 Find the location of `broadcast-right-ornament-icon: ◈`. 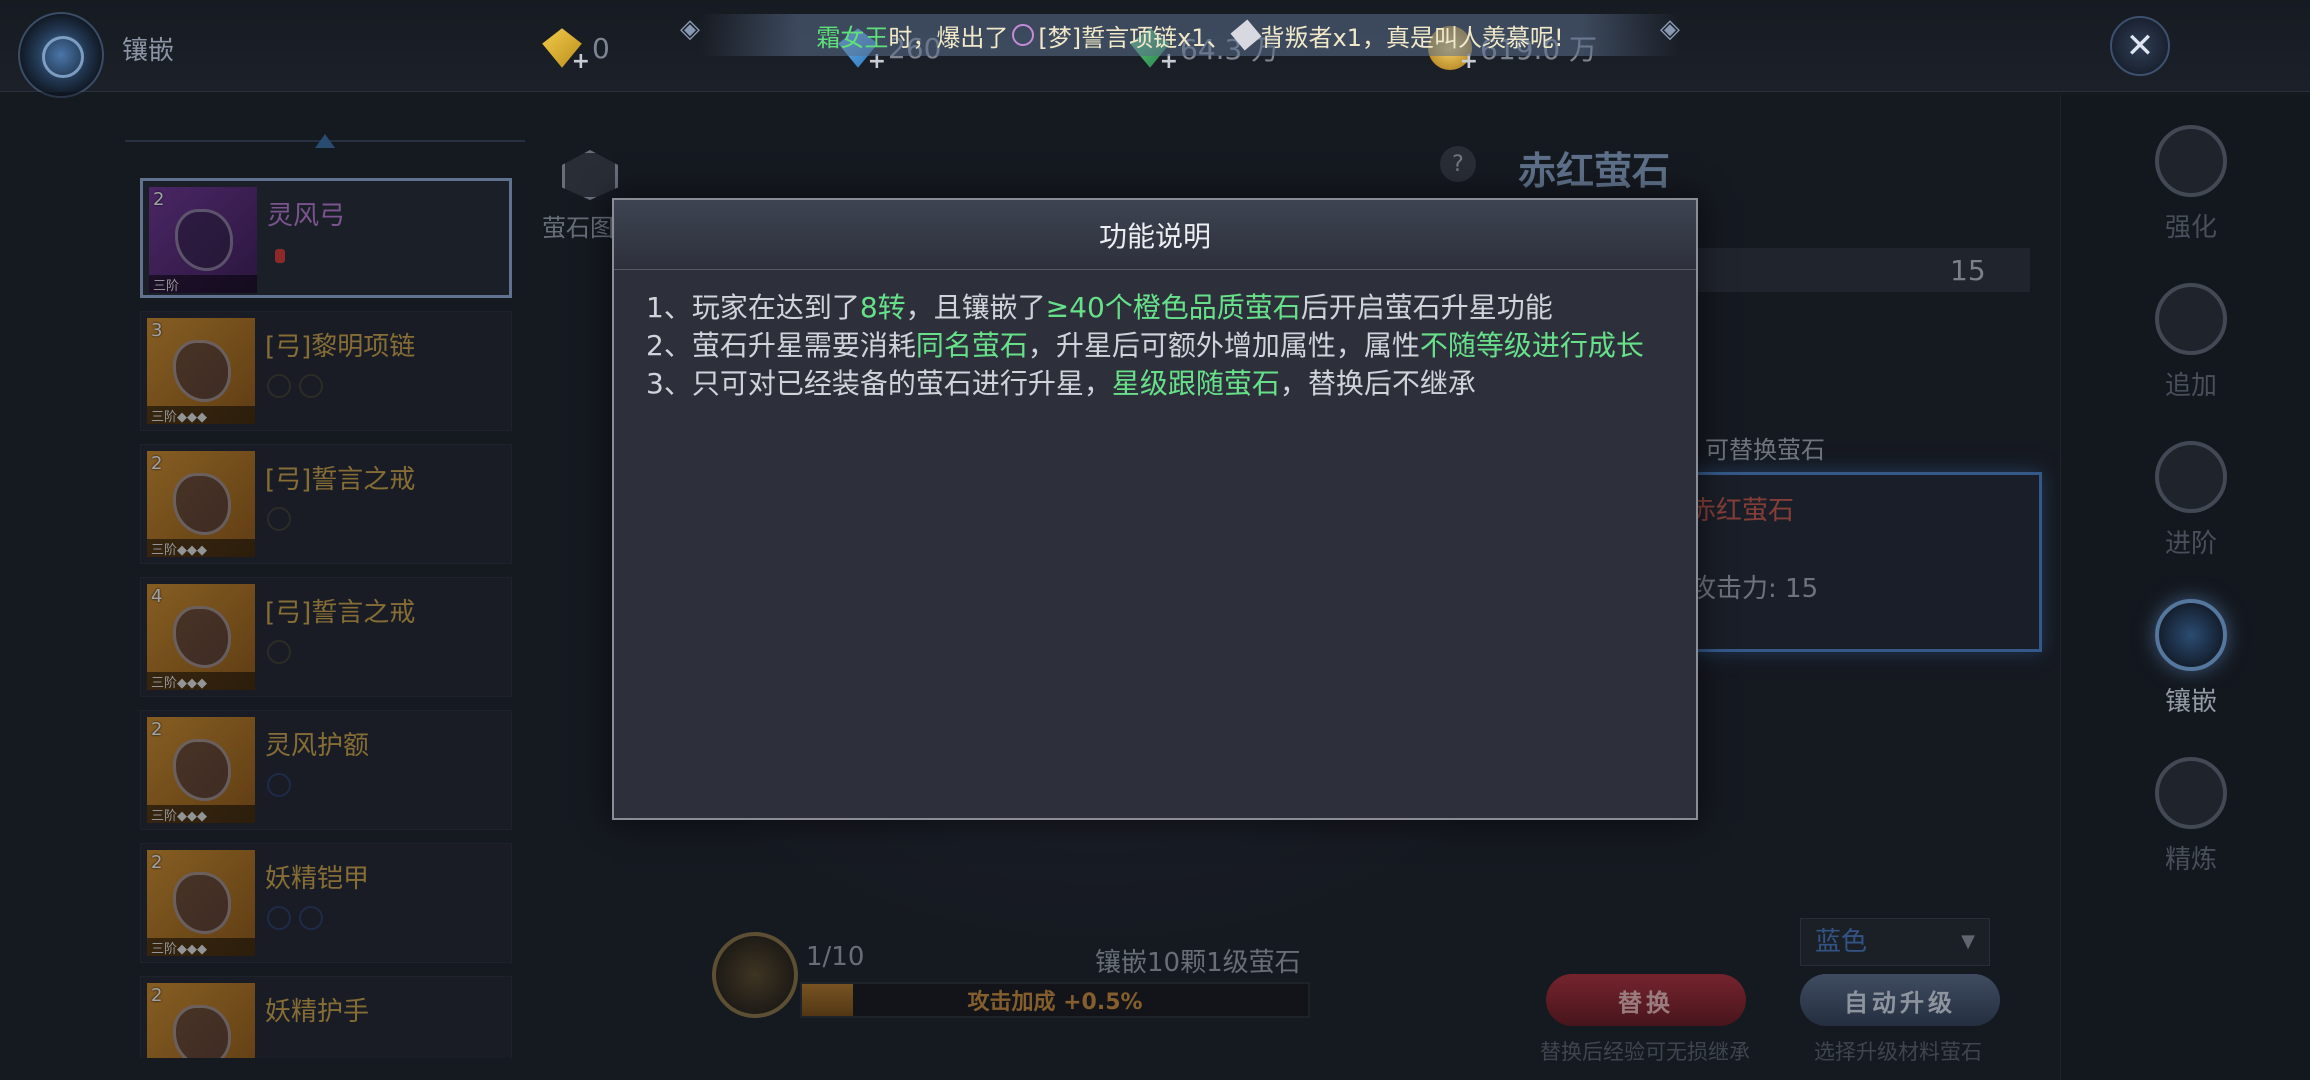

broadcast-right-ornament-icon: ◈ is located at coordinates (1670, 29).